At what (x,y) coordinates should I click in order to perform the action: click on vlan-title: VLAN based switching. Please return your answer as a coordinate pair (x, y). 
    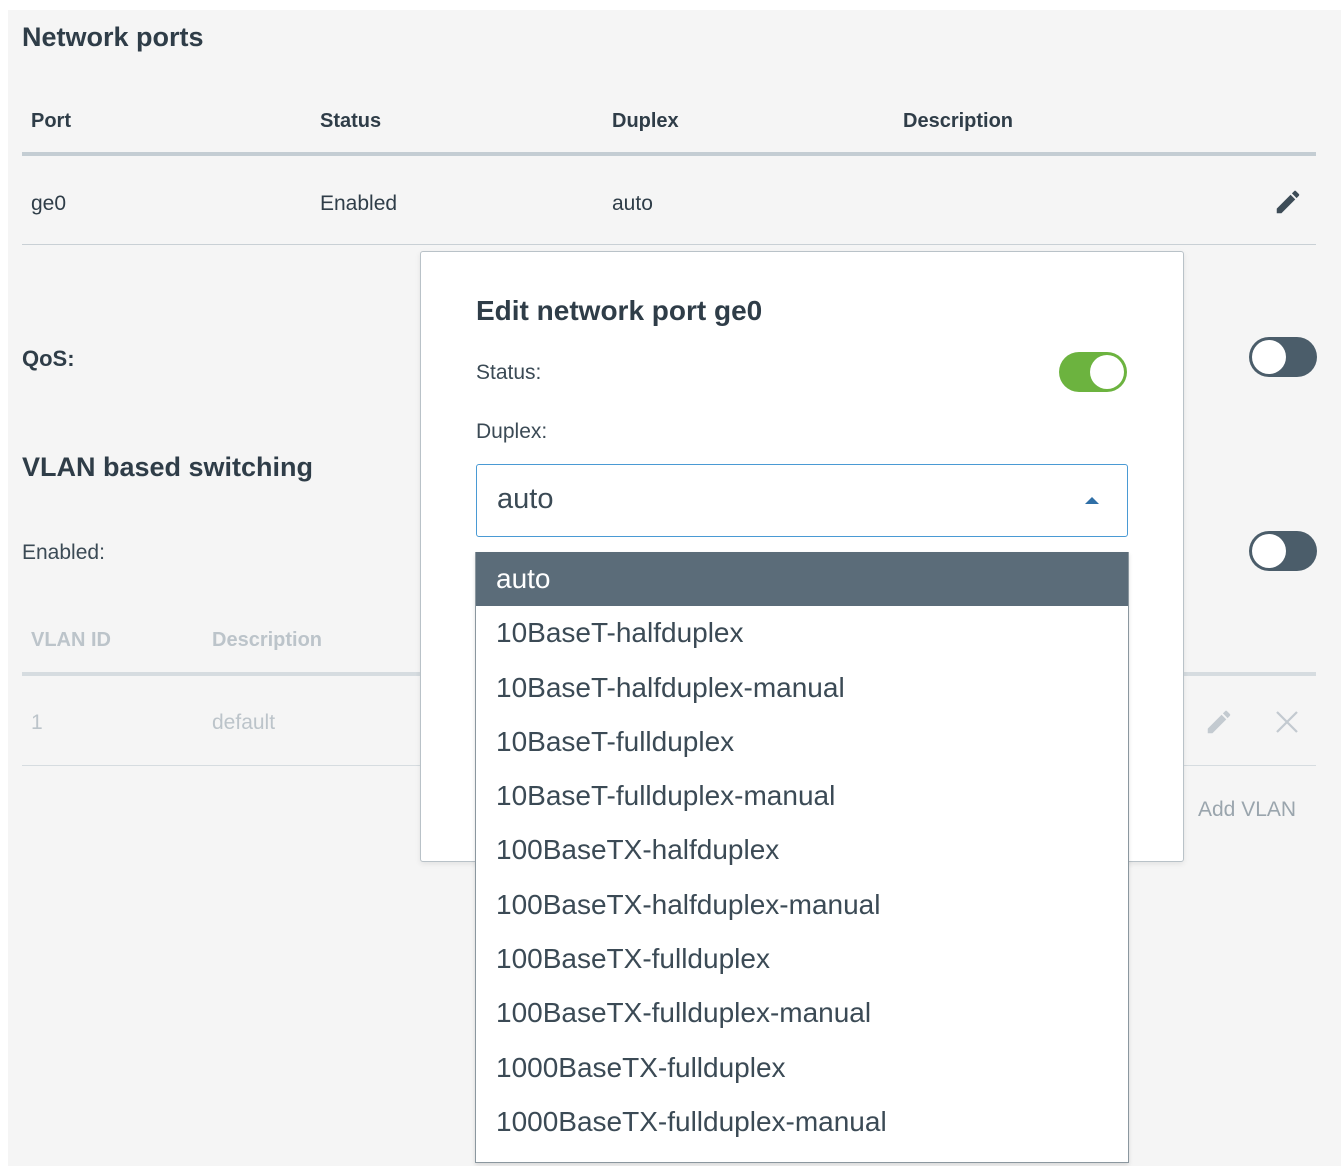
    Looking at the image, I should click on (168, 467).